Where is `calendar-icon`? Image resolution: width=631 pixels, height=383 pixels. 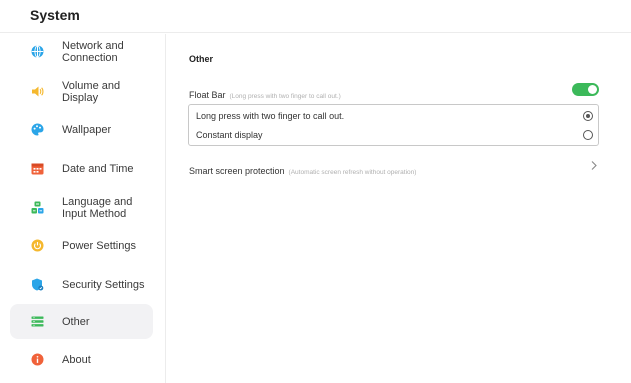
calendar-icon is located at coordinates (37, 168).